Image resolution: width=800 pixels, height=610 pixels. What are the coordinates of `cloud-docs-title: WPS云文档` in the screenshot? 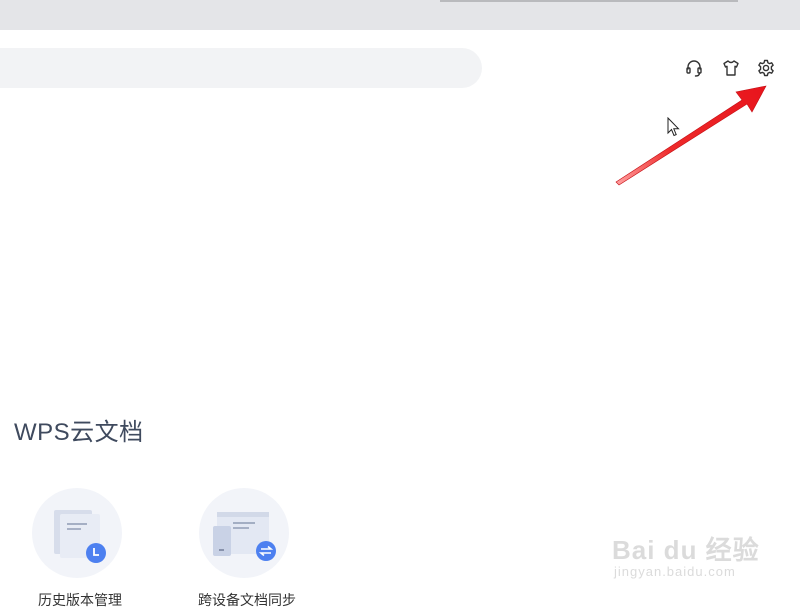 It's located at (79, 432).